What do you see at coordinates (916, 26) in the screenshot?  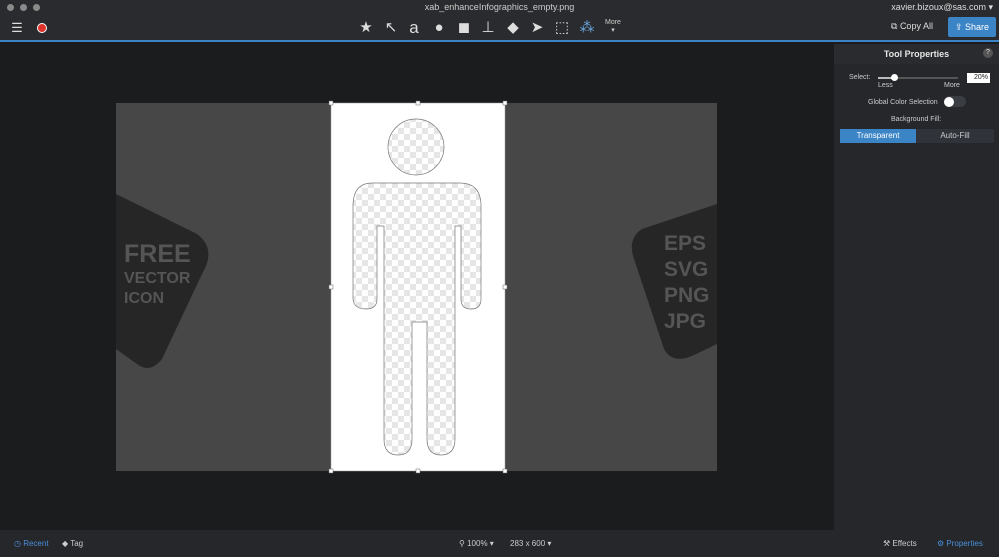 I see `copy-all-label: Copy All` at bounding box center [916, 26].